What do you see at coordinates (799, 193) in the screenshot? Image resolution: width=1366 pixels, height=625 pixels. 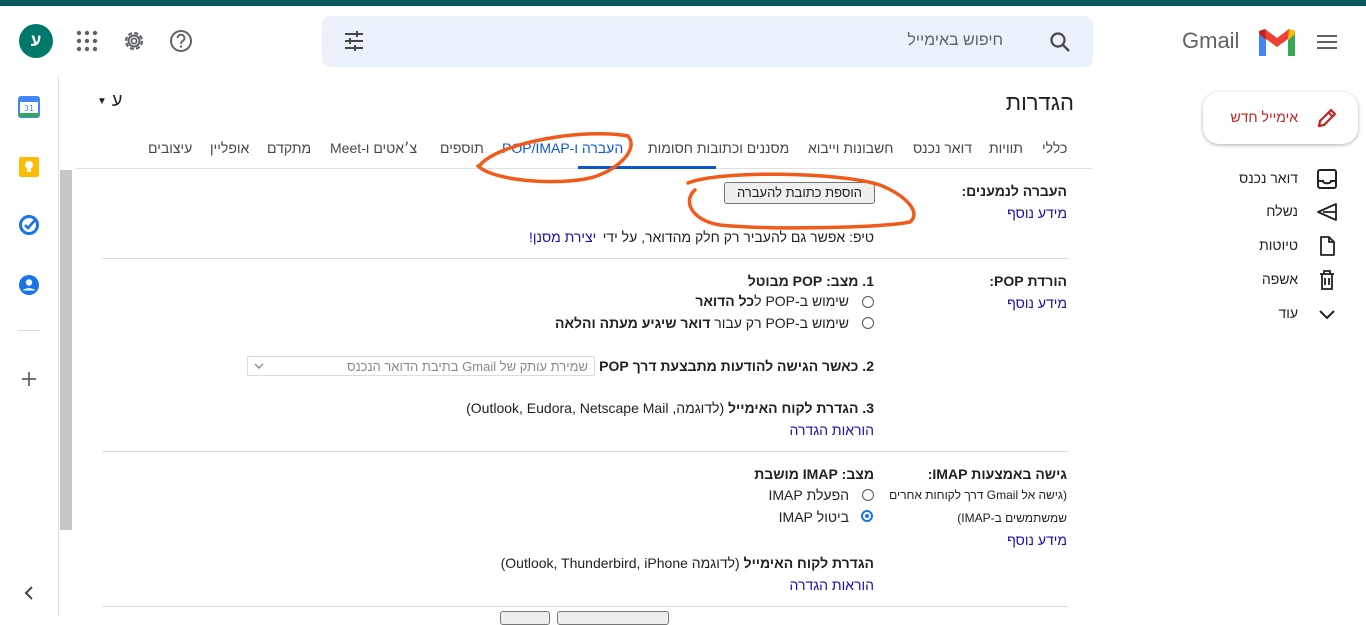 I see `add-forwarding-address-button: הוספת כתובת להעברה` at bounding box center [799, 193].